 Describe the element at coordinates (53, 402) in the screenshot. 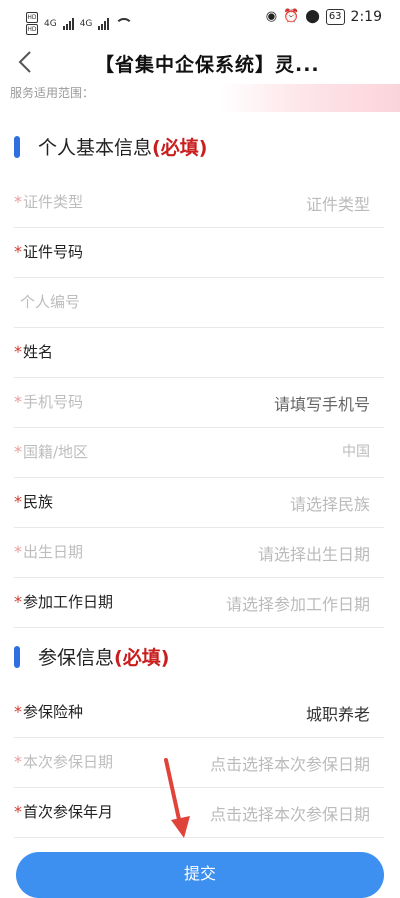

I see `field-label: 手机号码` at that location.